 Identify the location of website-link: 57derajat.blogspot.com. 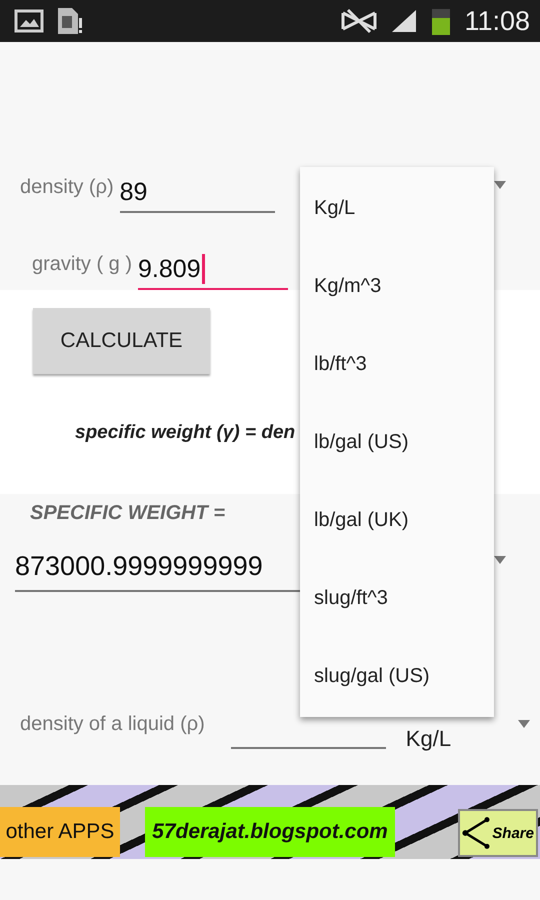
(270, 832).